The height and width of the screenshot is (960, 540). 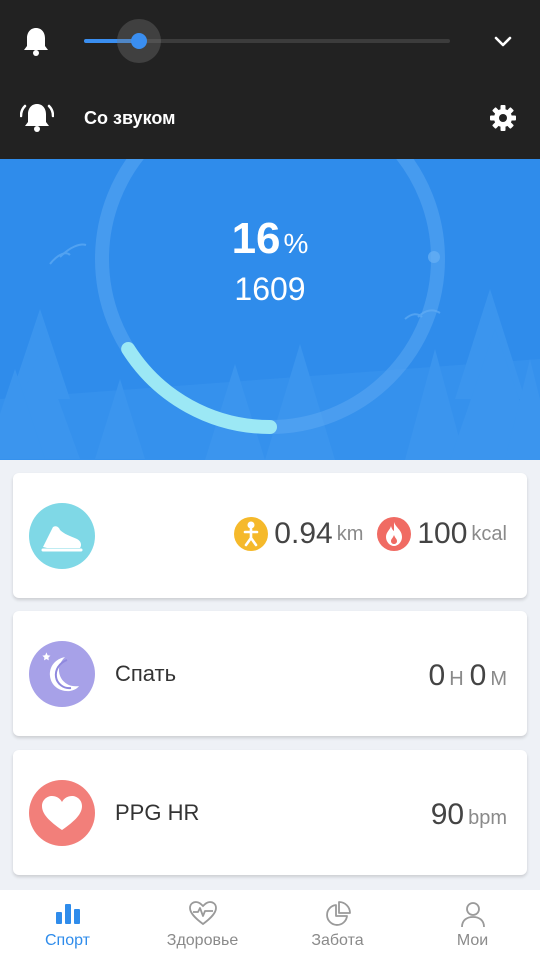 What do you see at coordinates (270, 673) in the screenshot?
I see `sleep-card: Спать 0 Н 0 М` at bounding box center [270, 673].